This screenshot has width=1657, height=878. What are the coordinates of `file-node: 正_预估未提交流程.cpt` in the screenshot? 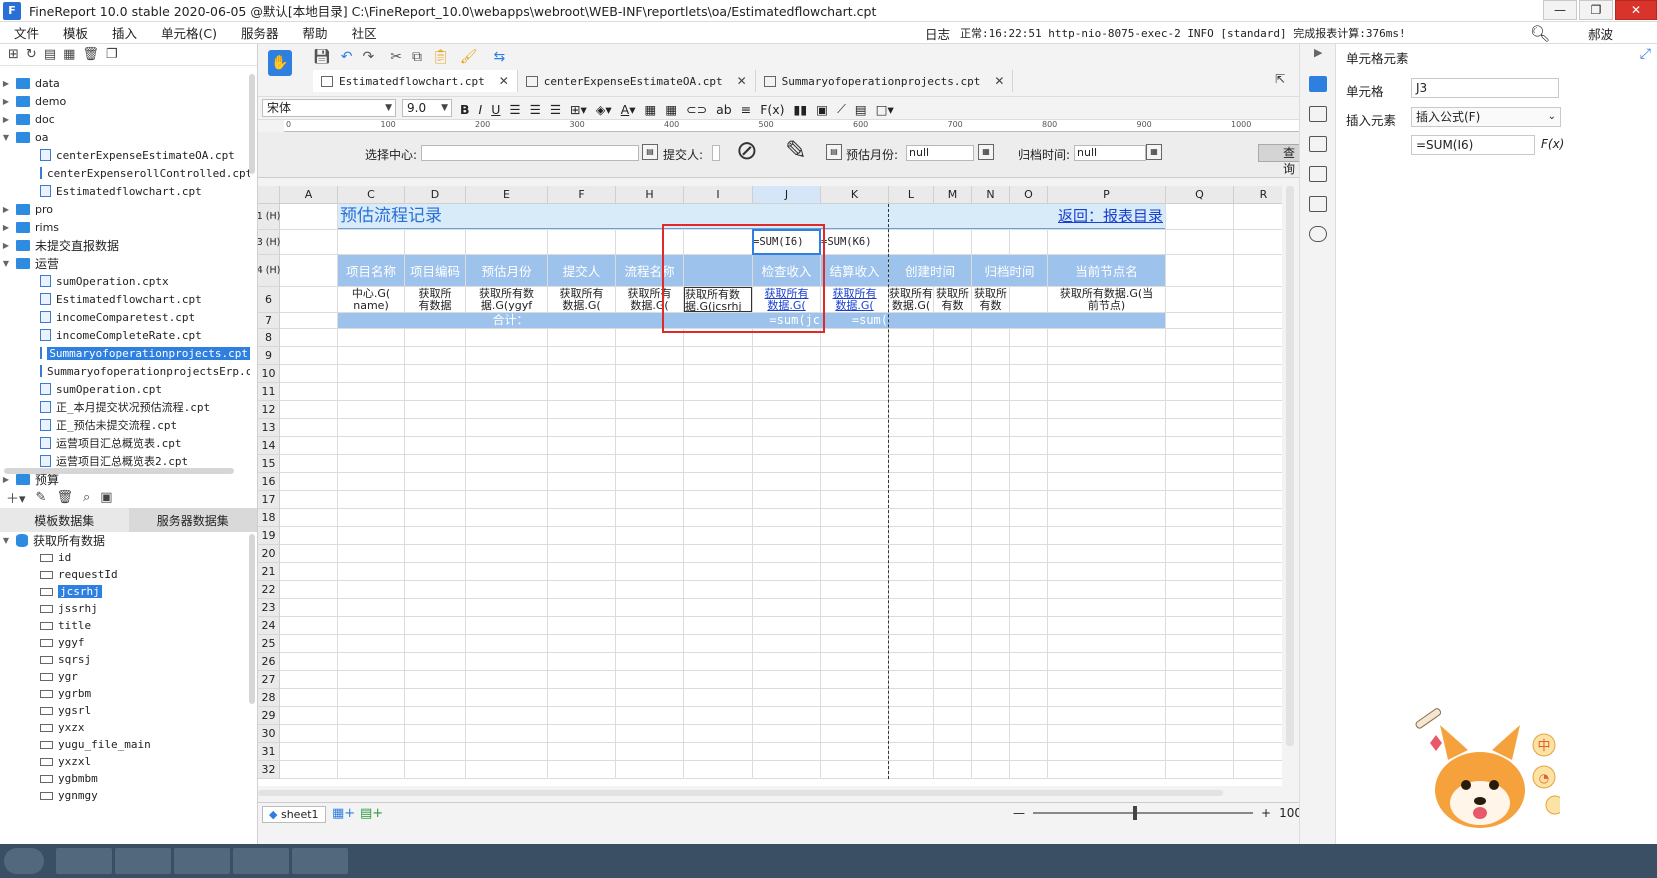 It's located at (125, 425).